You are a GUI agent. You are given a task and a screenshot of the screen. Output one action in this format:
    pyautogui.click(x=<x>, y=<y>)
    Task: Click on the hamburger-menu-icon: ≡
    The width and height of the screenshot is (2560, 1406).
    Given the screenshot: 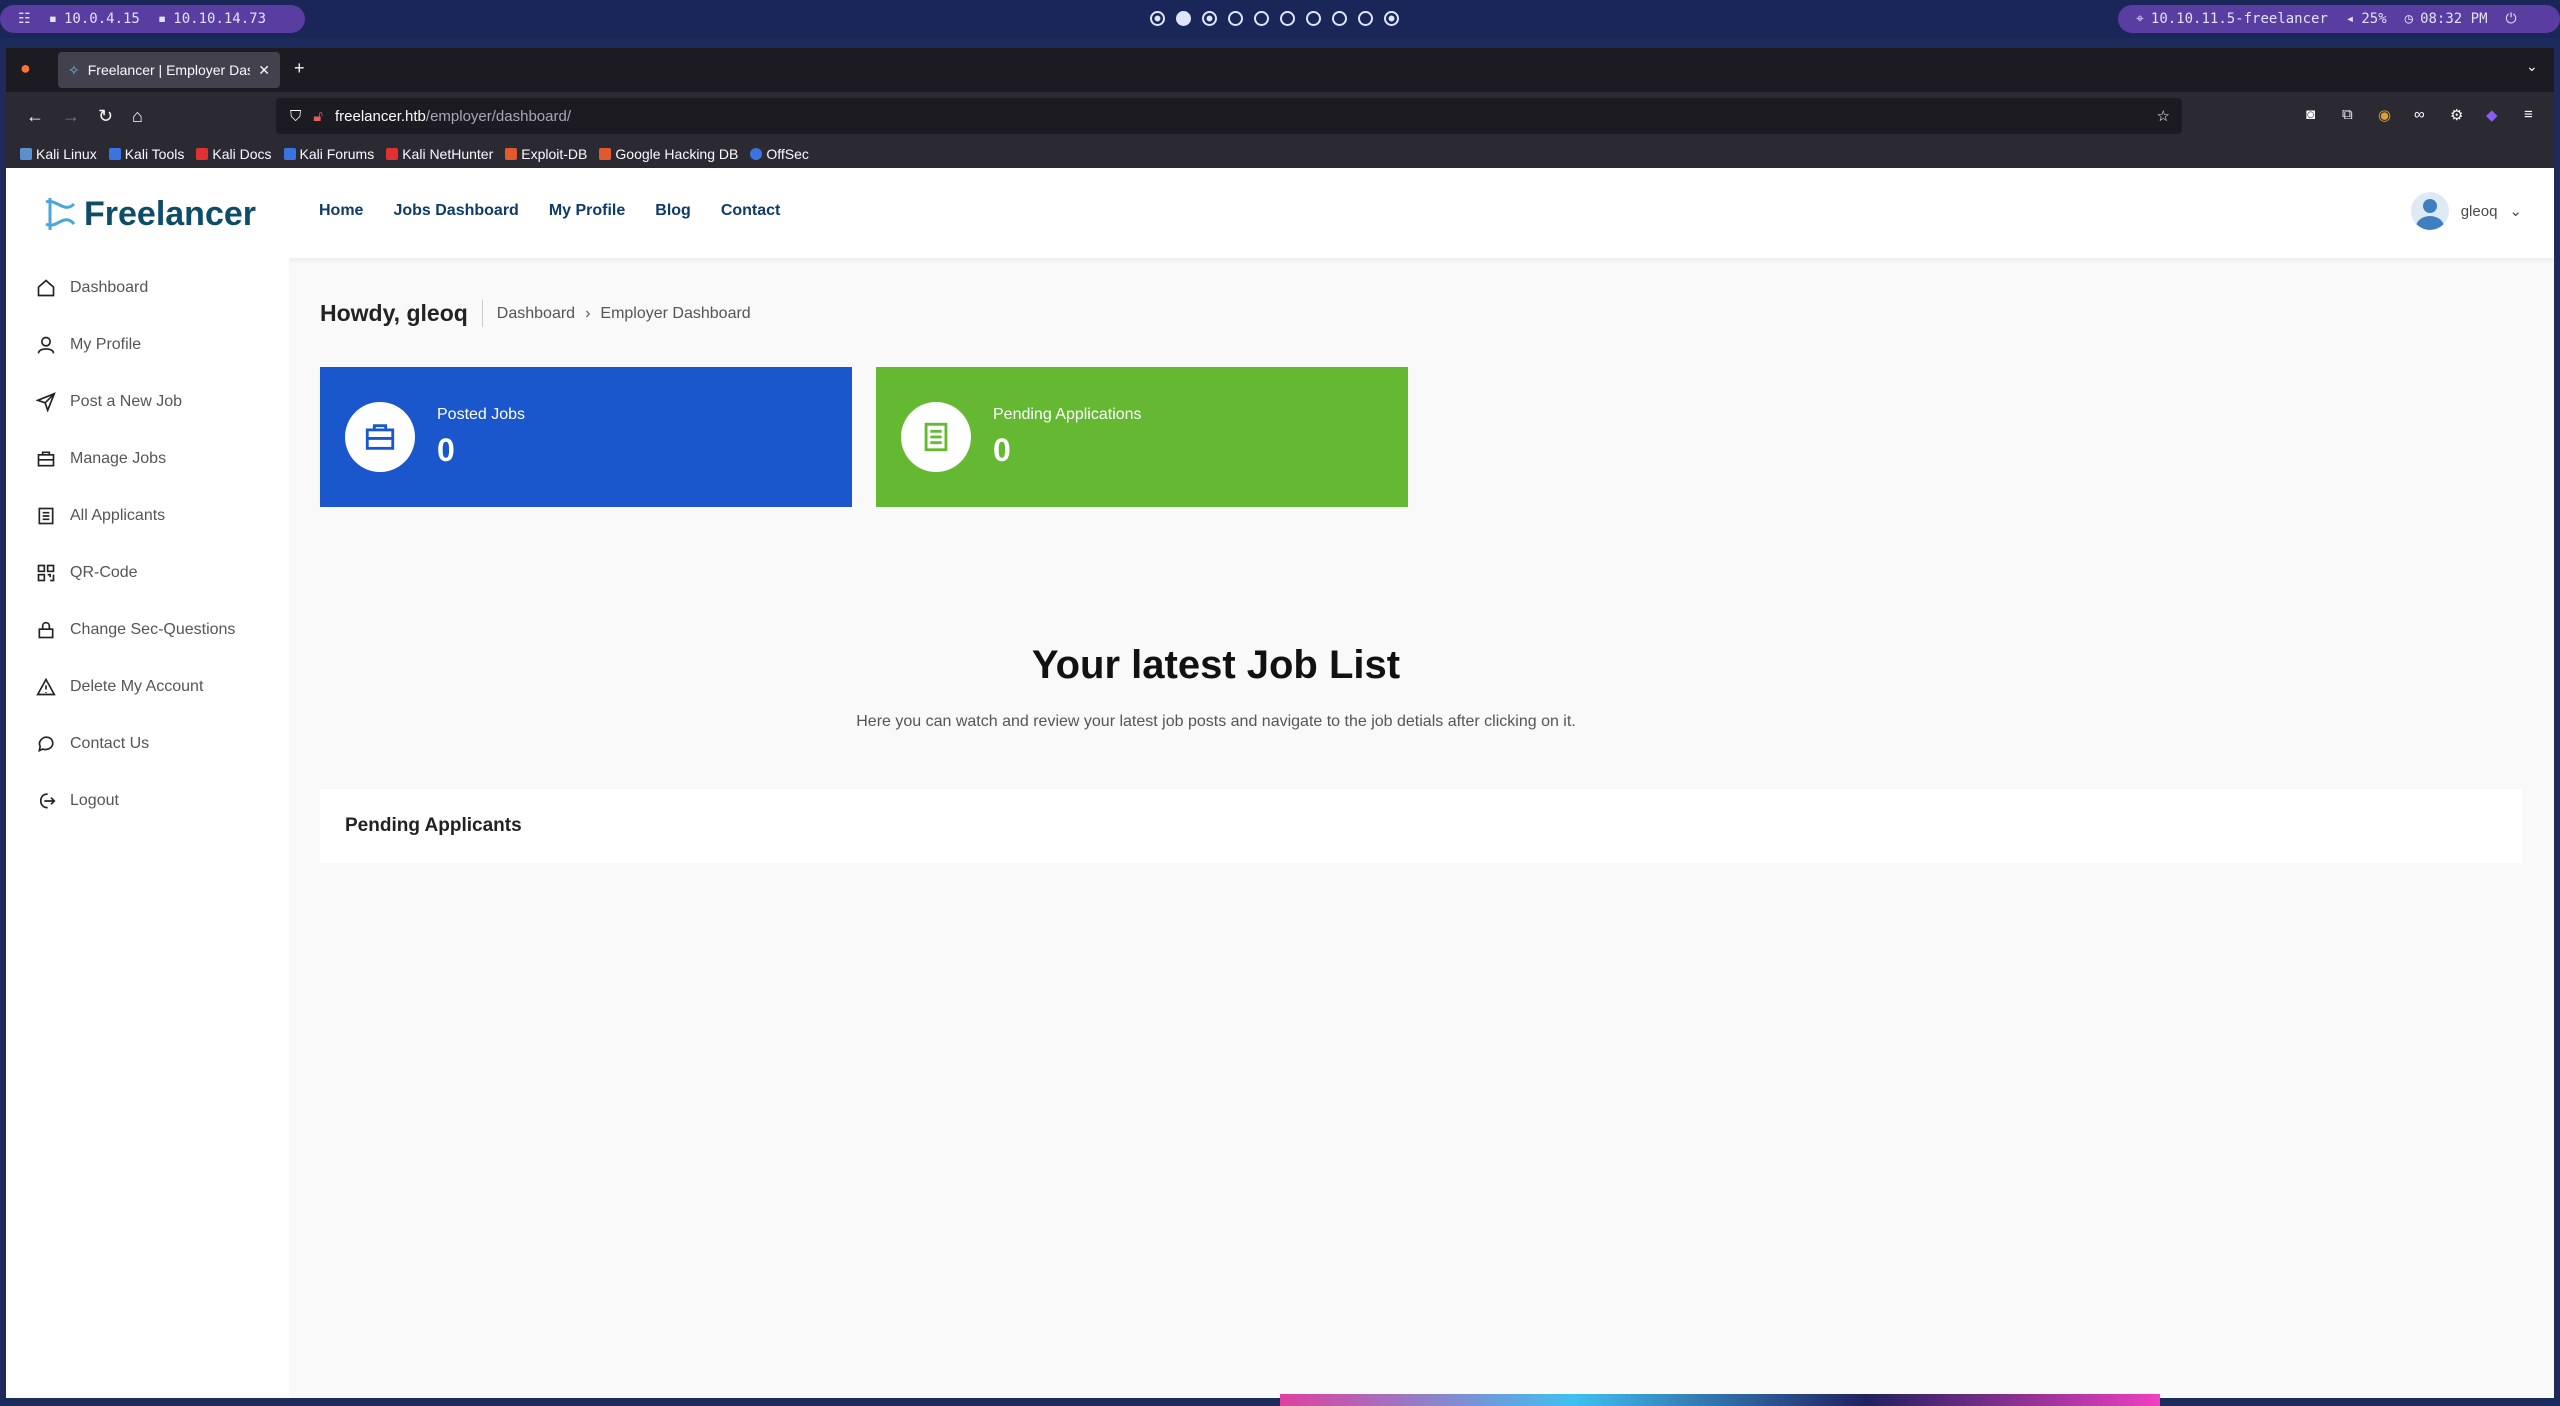 What is the action you would take?
    pyautogui.click(x=2528, y=114)
    